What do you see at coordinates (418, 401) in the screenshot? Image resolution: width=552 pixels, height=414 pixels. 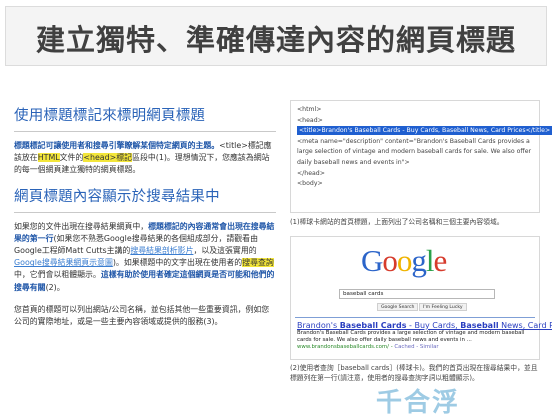 I see `watermark-logo: 千合浮` at bounding box center [418, 401].